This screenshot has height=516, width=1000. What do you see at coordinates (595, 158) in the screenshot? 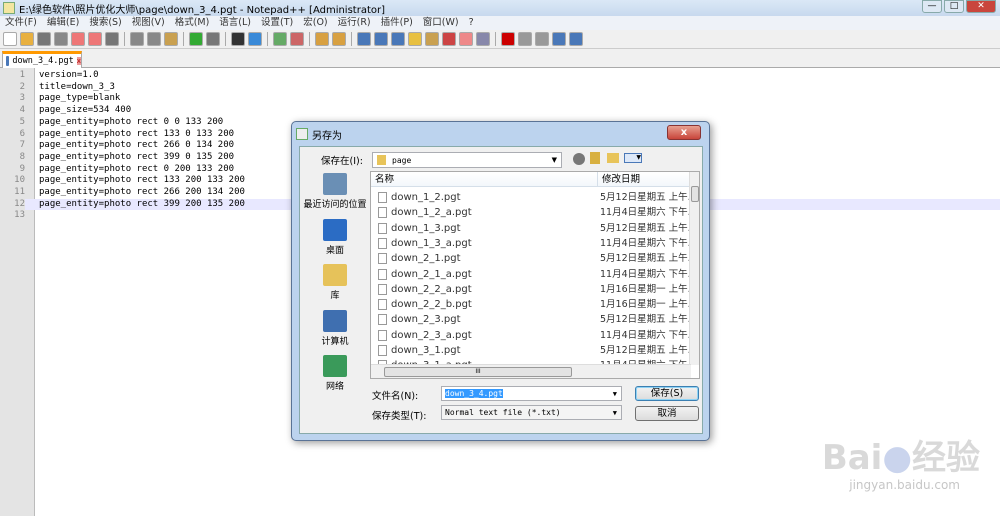
I see `up-folder-icon` at bounding box center [595, 158].